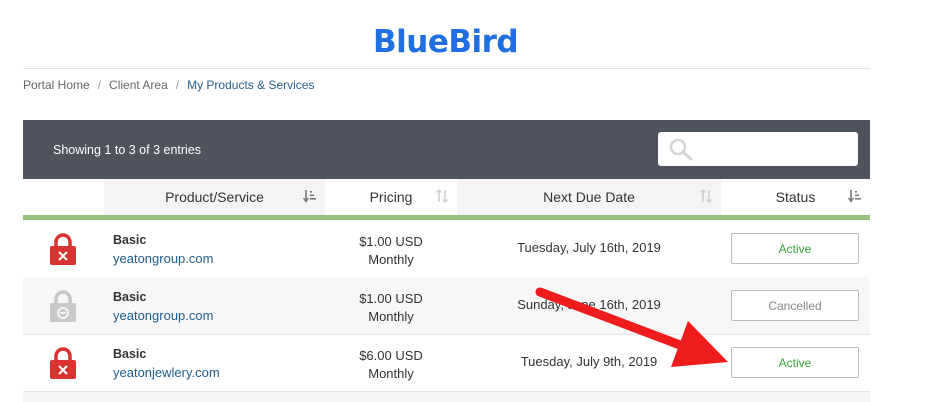 The height and width of the screenshot is (402, 940). Describe the element at coordinates (589, 247) in the screenshot. I see `next-due-date: Tuesday, July 16th, 2019` at that location.